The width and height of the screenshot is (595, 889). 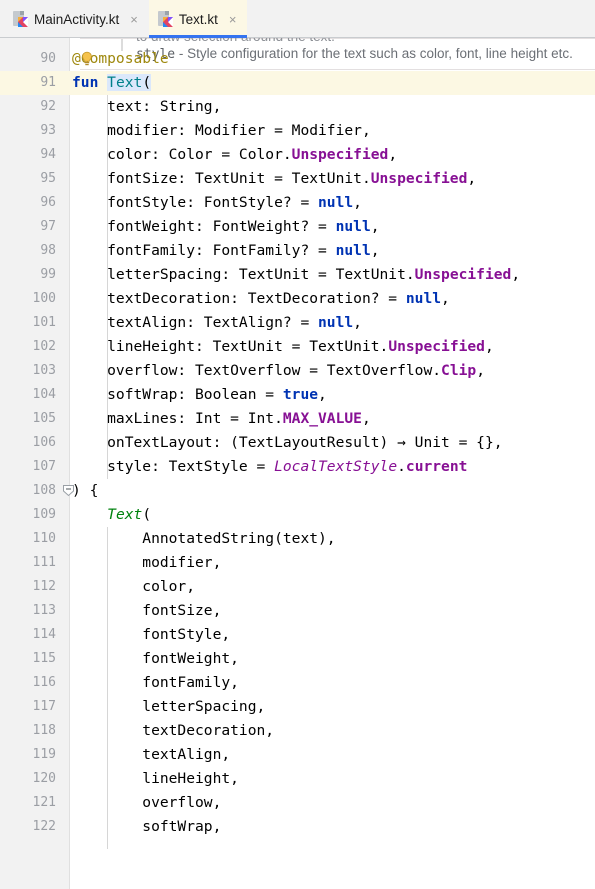 I want to click on code-line: 117 letterSpacing,, so click(x=297, y=707).